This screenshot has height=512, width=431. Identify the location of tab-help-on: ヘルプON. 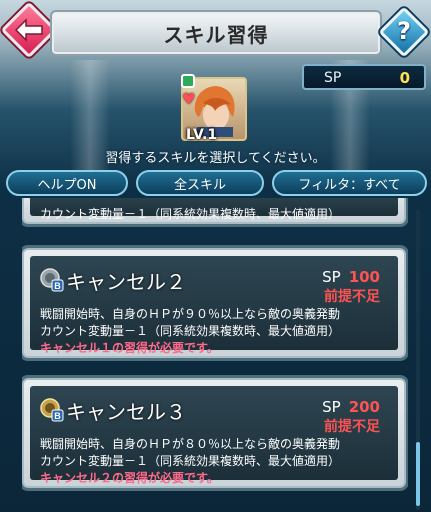
(67, 183).